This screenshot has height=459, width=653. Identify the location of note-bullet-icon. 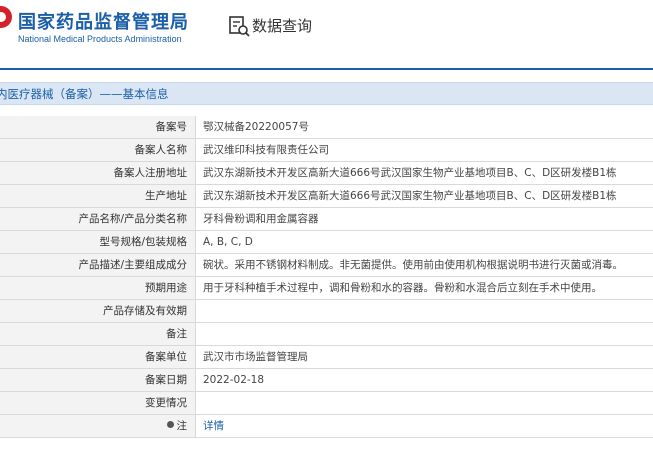
(170, 424).